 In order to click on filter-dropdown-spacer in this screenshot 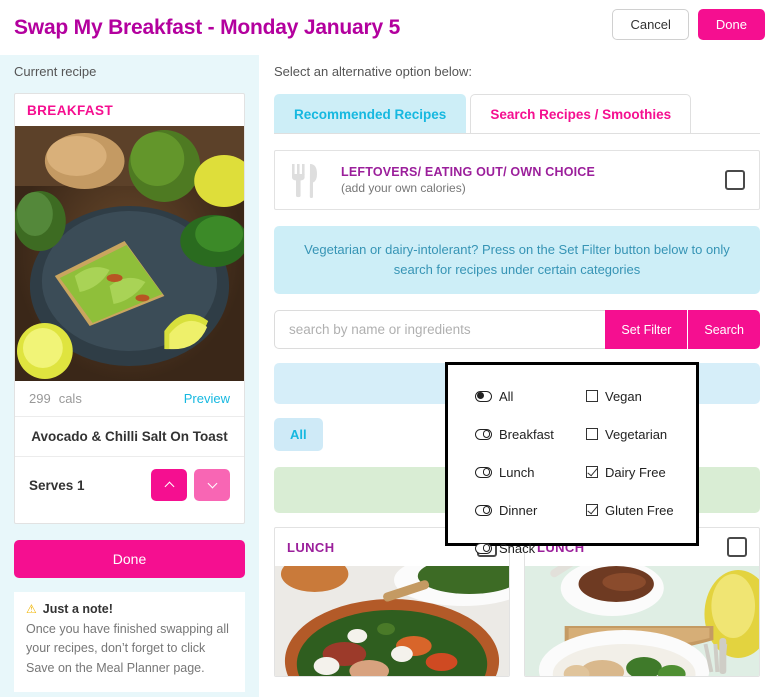, I will do `click(634, 548)`.